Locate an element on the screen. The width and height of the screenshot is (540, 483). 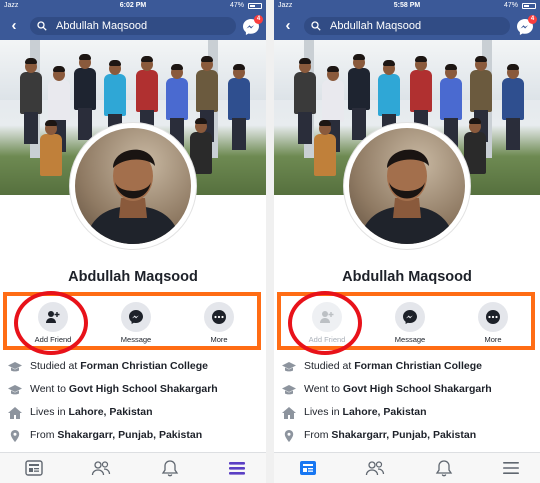
status-bar: Jazz 5:58 PM 47% is located at coordinates (407, 6).